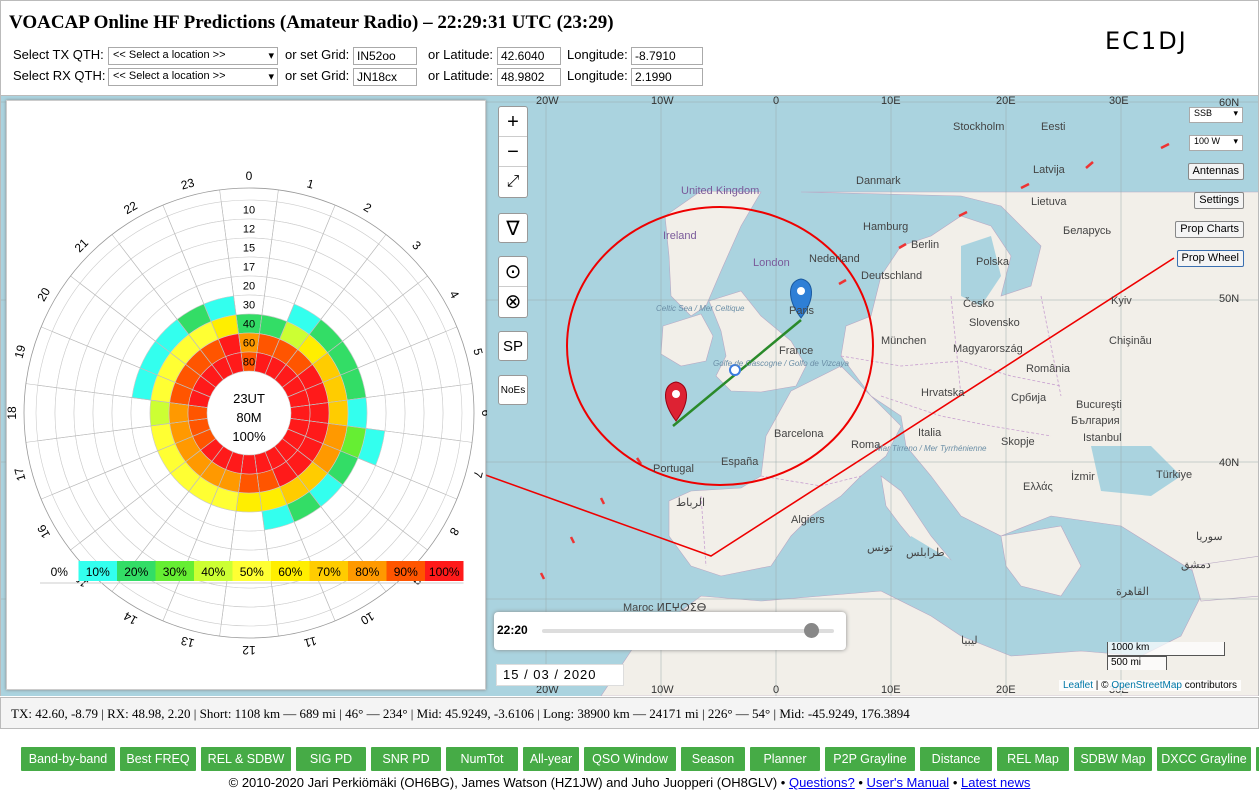  I want to click on power-select: 100 W ▾, so click(1216, 143).